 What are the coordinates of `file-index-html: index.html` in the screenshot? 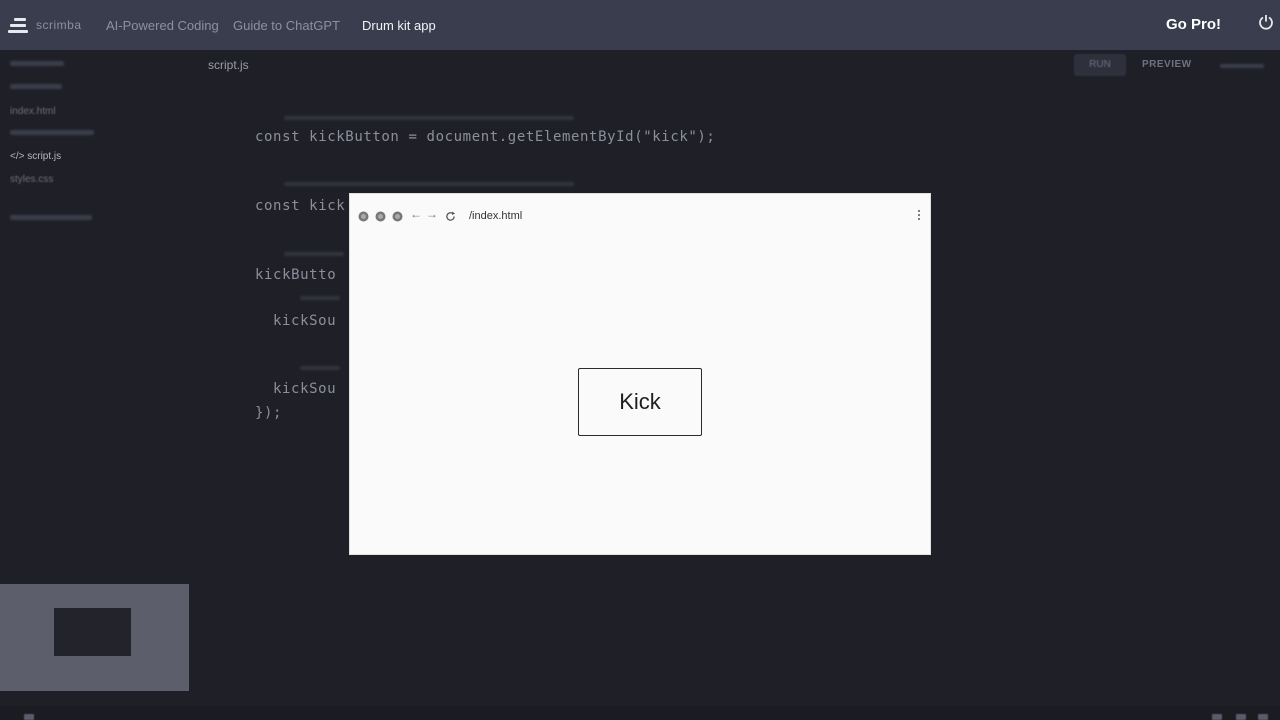 It's located at (33, 111).